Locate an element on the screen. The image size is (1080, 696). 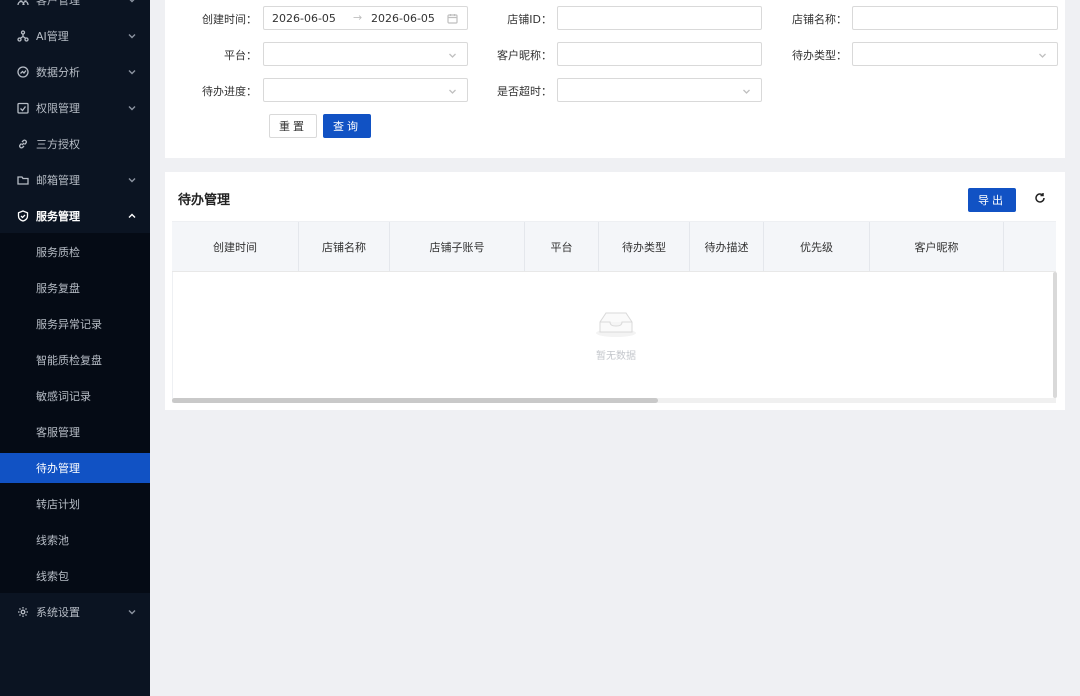
submenu-item-label: 智能质检复盘 is located at coordinates (69, 360).